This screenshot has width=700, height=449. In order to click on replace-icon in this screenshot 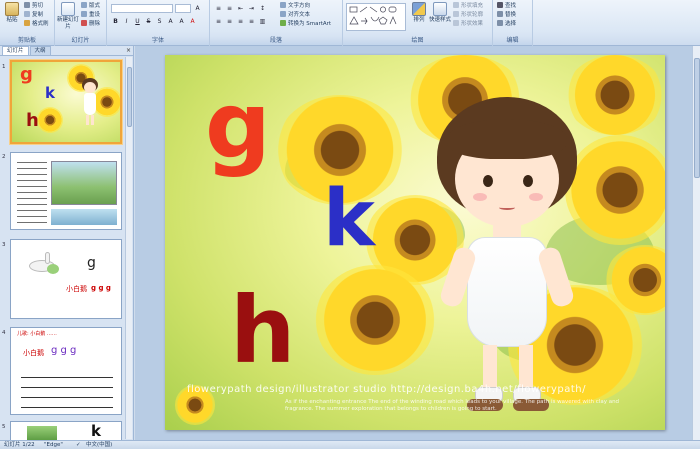, I will do `click(500, 14)`.